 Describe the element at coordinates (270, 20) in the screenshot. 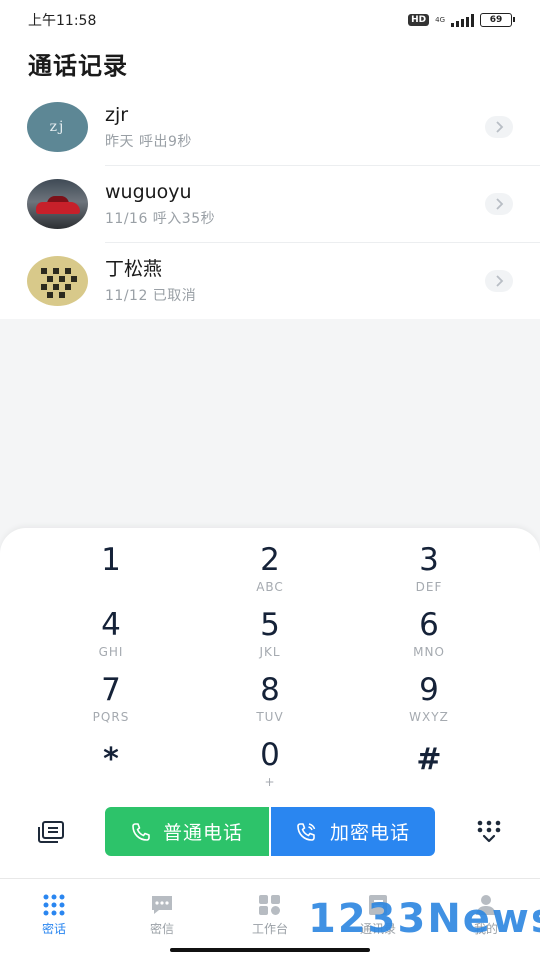

I see `status-bar: 上午11:58 HD 4G 69` at that location.